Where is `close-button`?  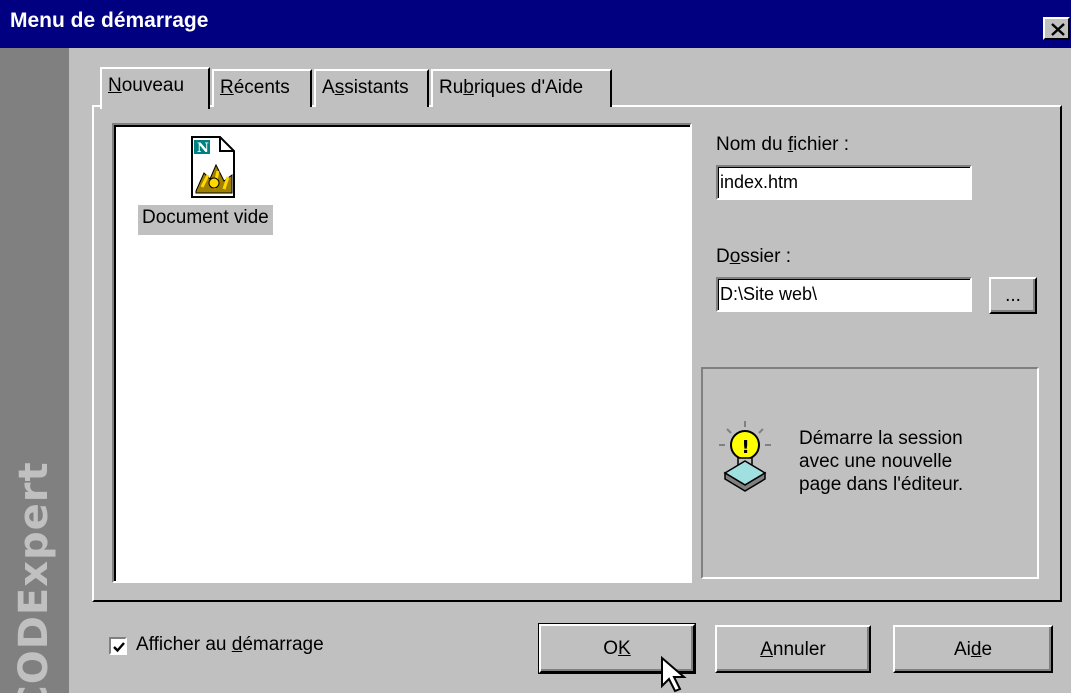 close-button is located at coordinates (1056, 28).